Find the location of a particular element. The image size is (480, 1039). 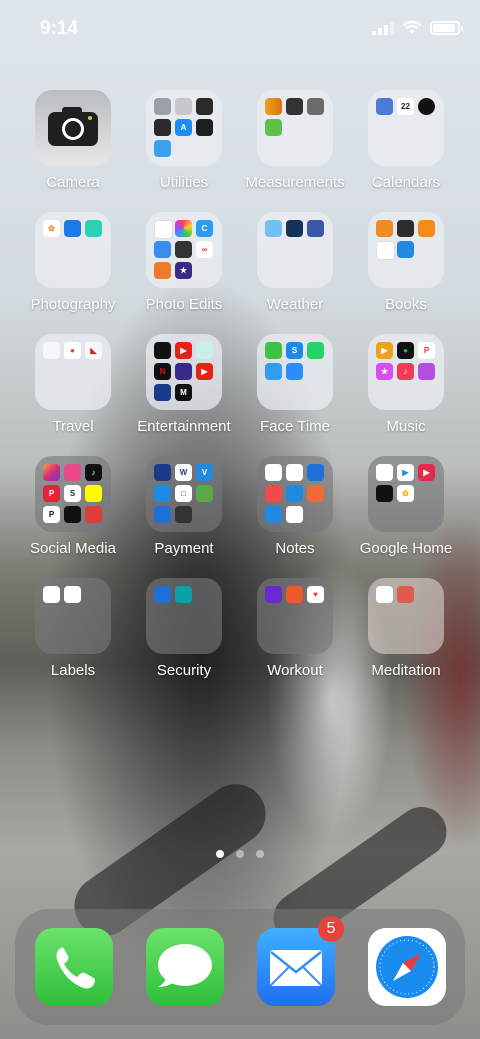

google-maps-icon: ● is located at coordinates (72, 350).